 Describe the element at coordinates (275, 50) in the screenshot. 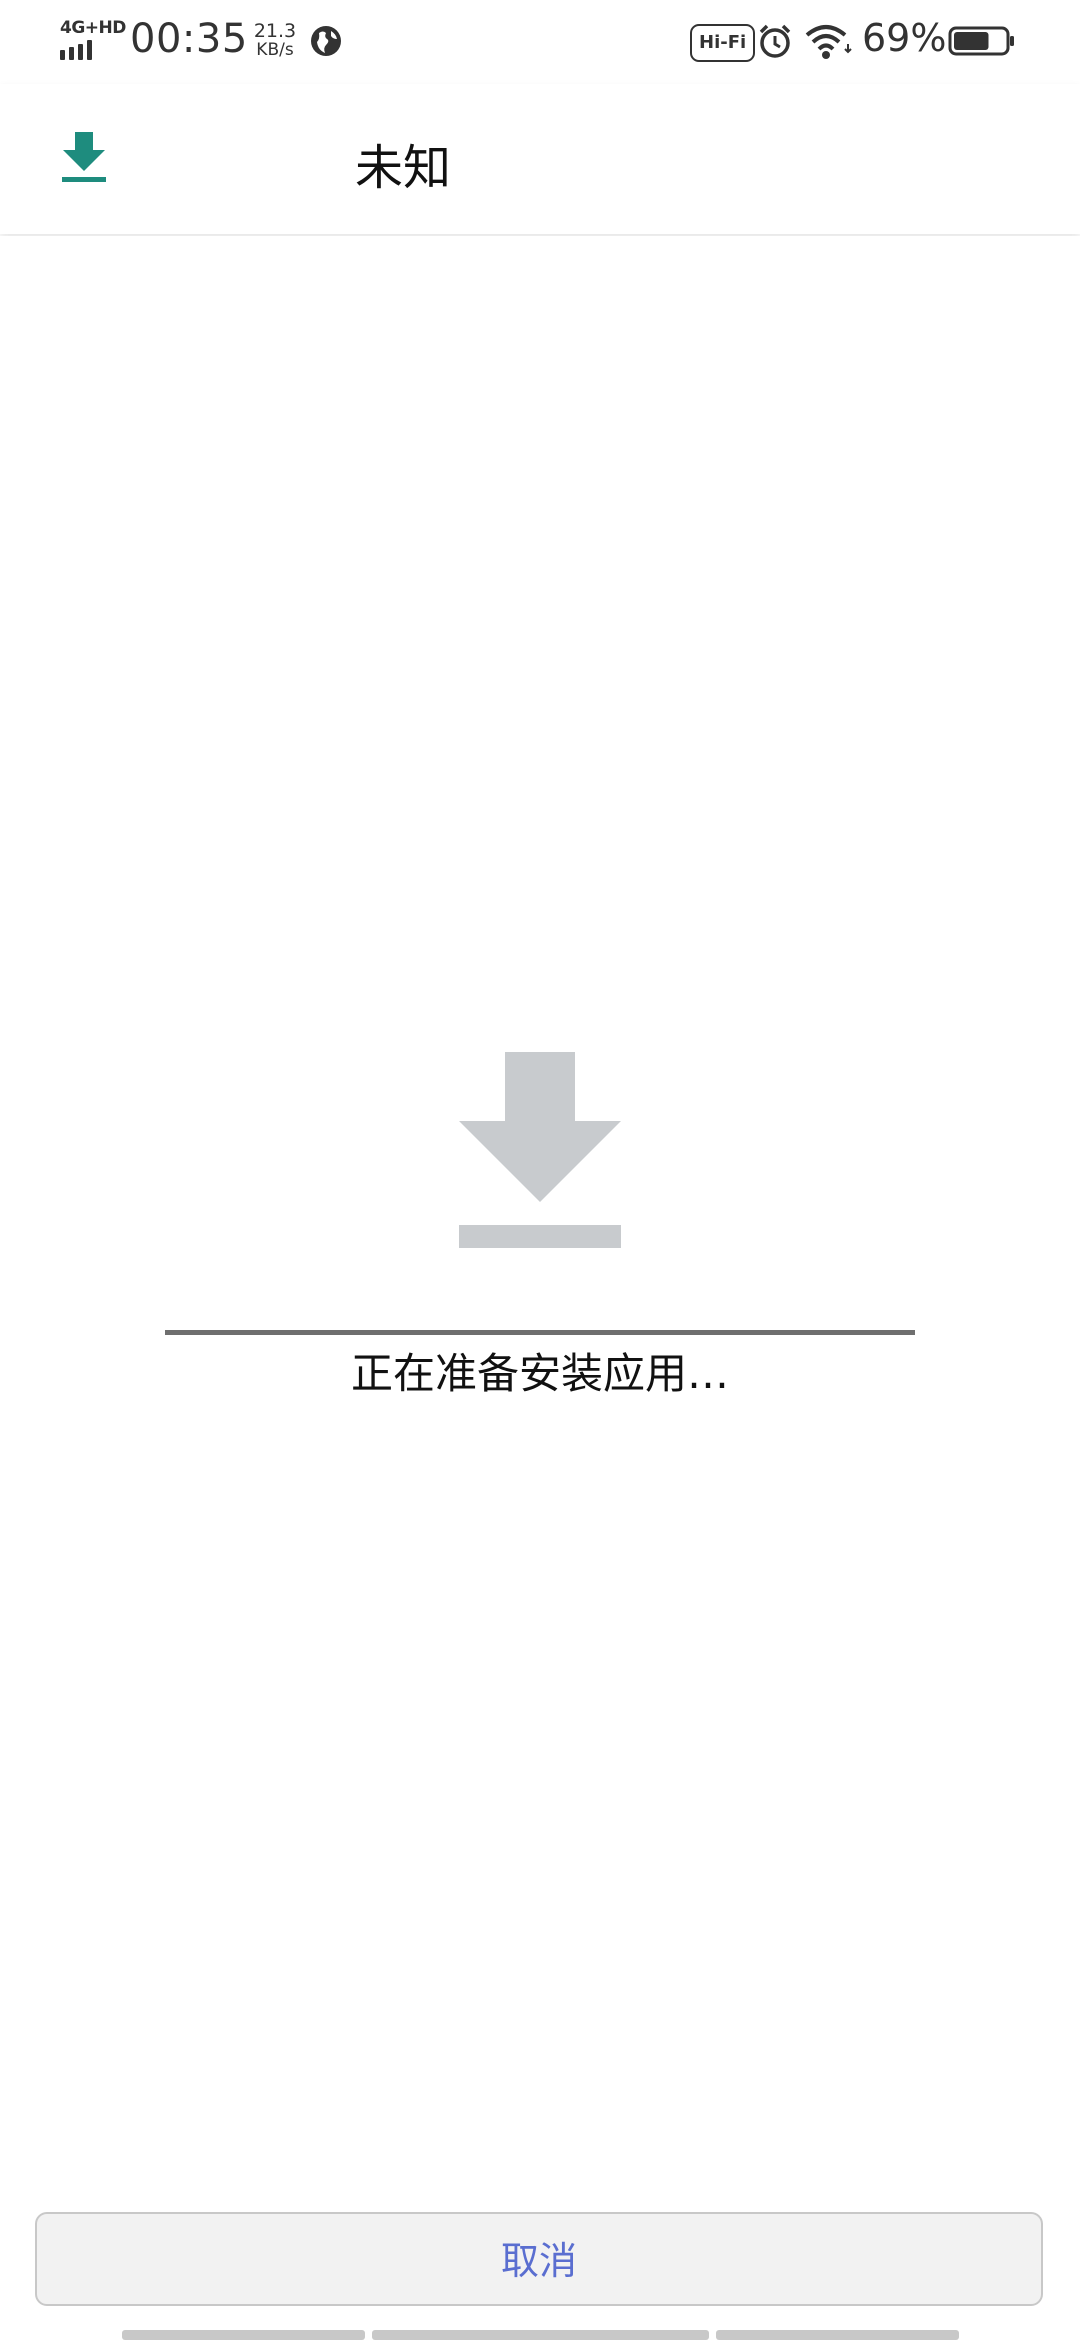

I see `network-speed-unit: KB/s` at that location.